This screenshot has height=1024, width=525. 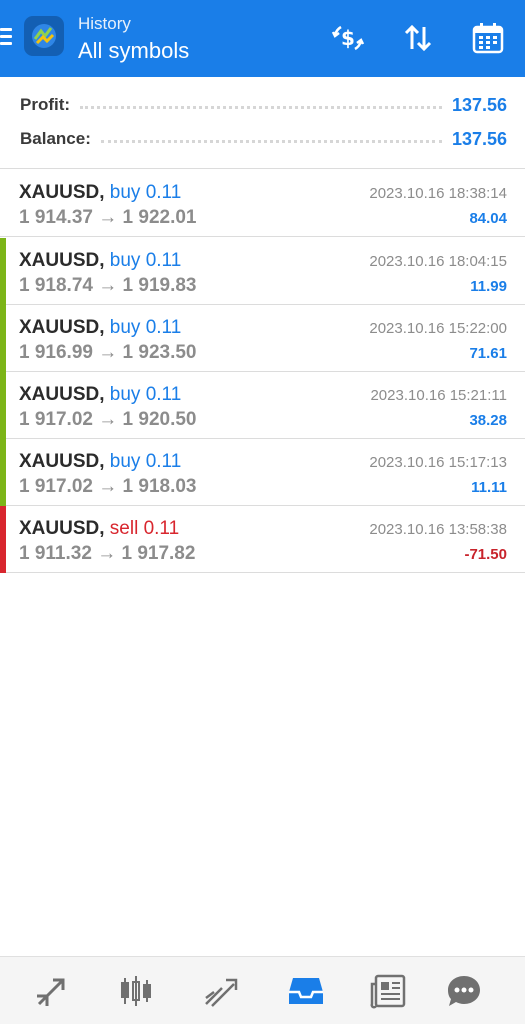 I want to click on profit-filter-button: $, so click(x=348, y=38).